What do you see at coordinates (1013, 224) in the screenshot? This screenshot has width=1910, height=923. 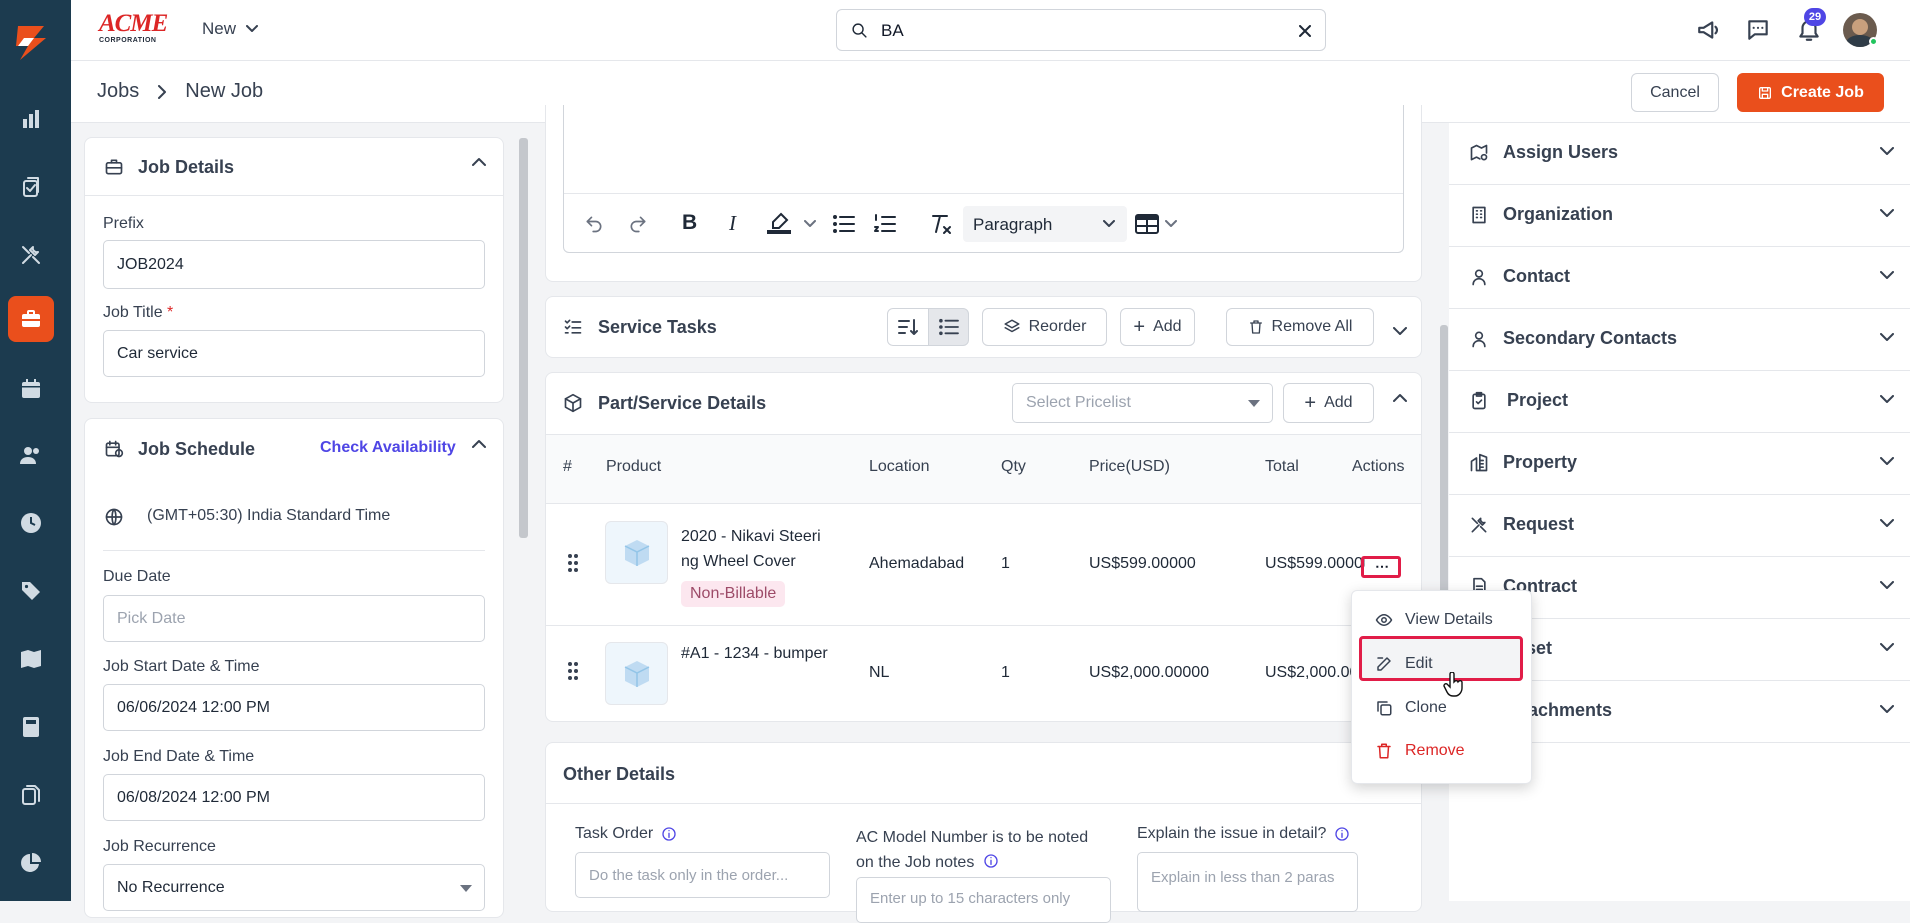 I see `paragraph-style-value: Paragraph` at bounding box center [1013, 224].